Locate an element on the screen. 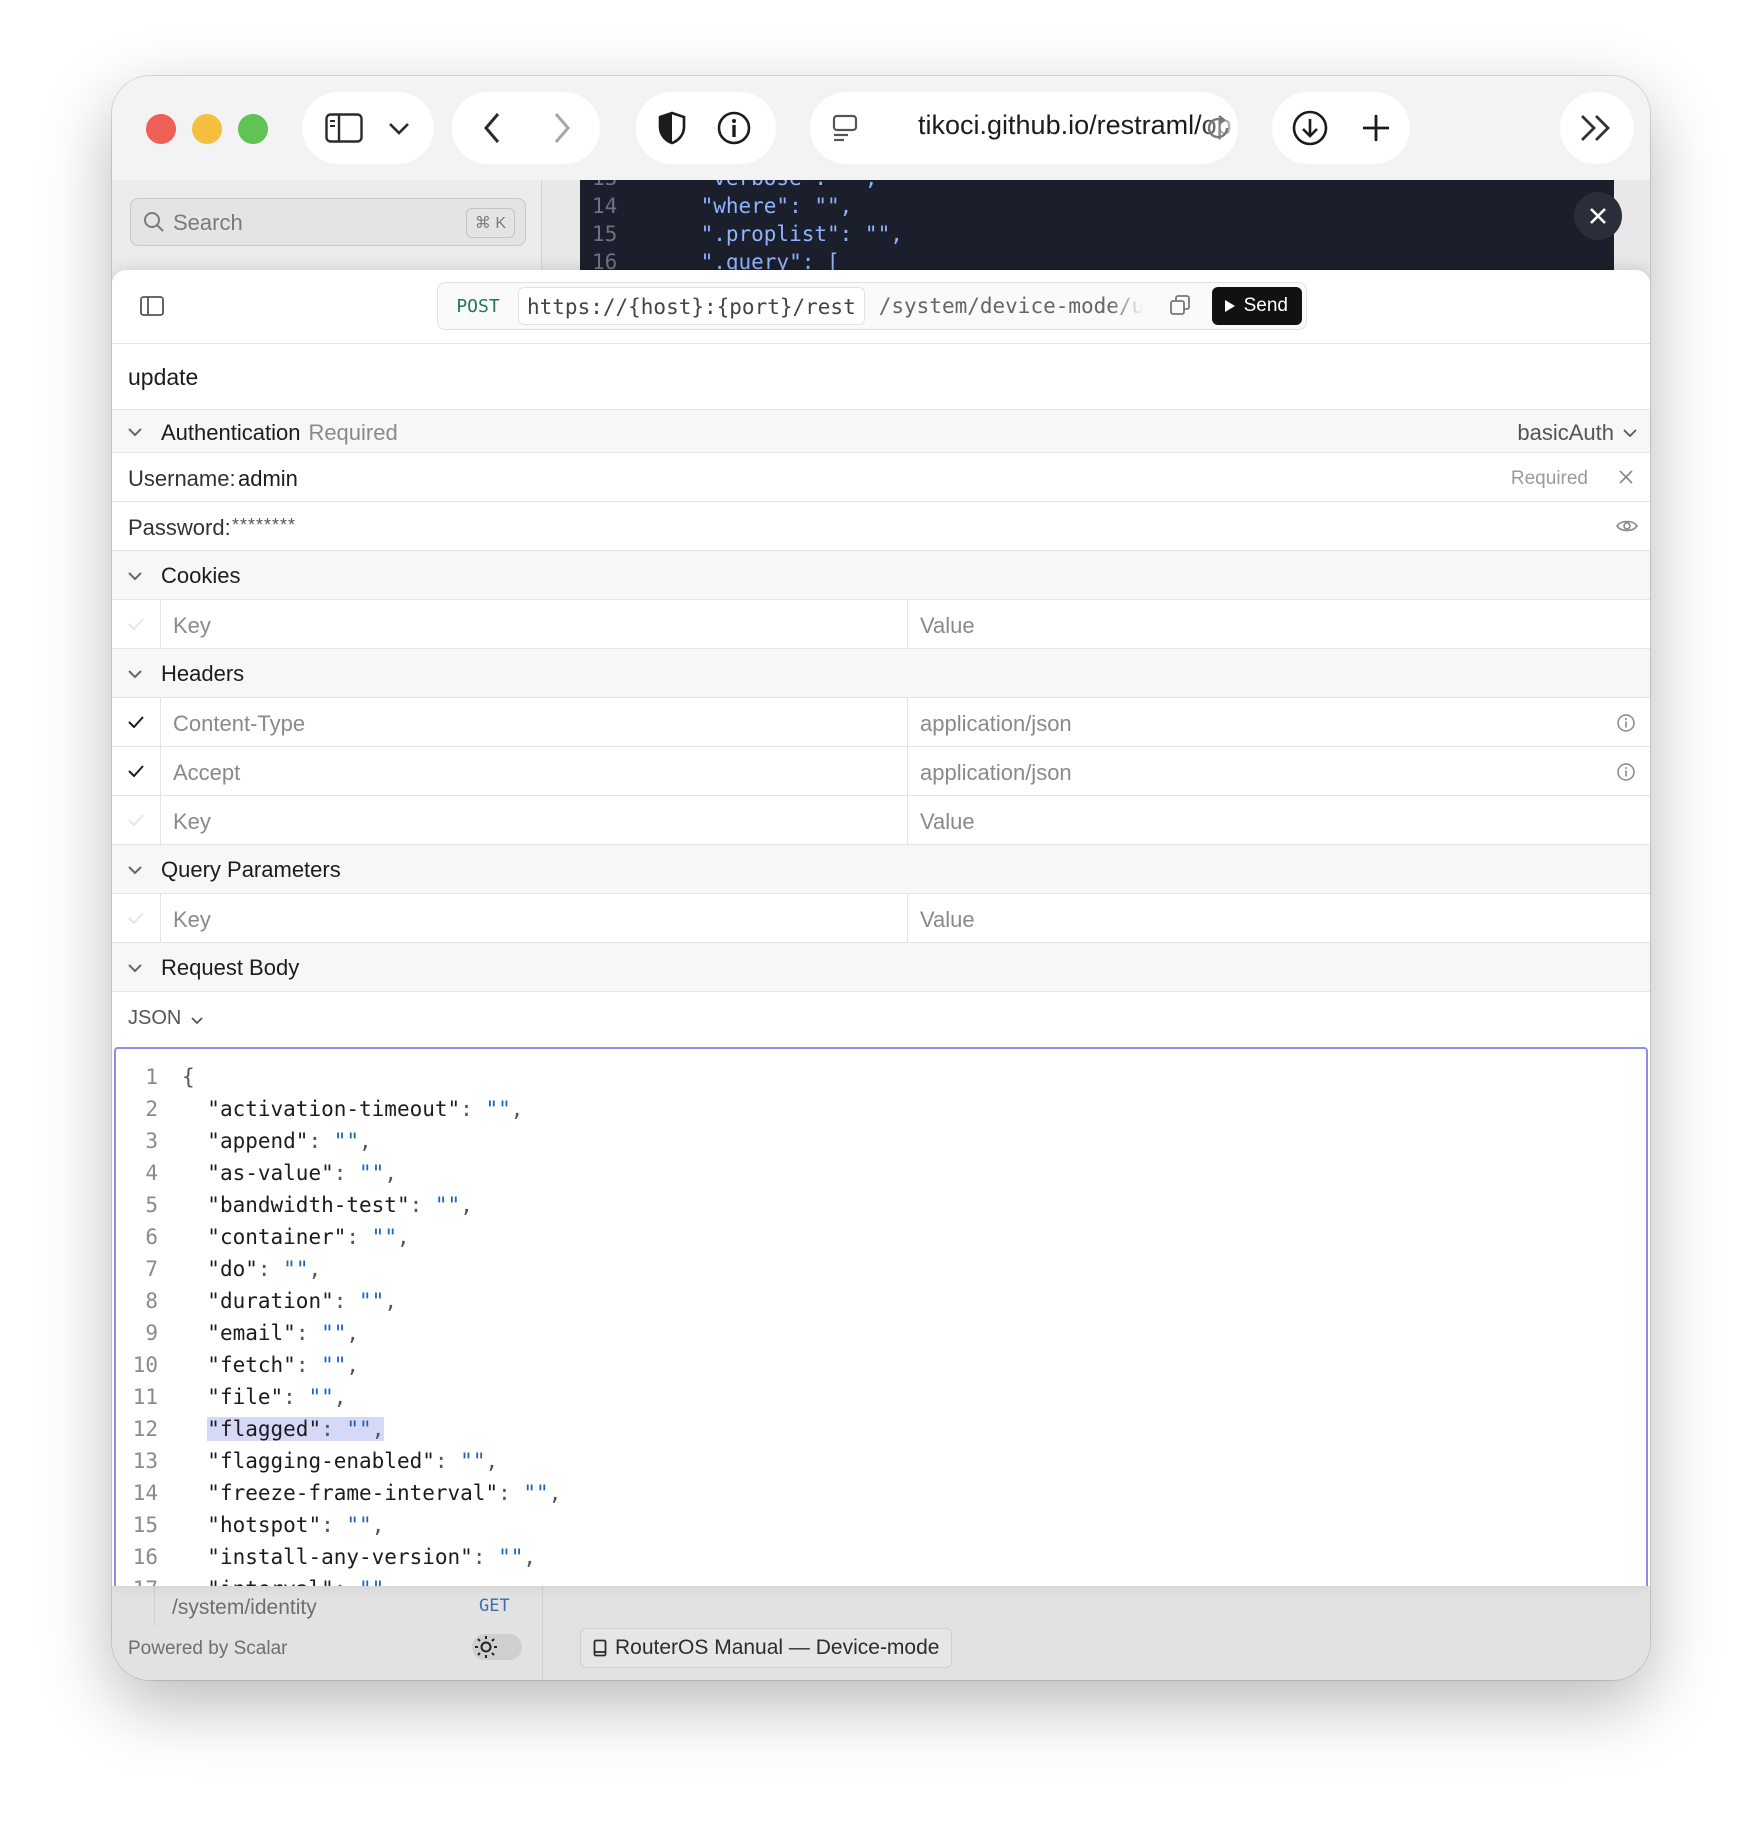 The image size is (1762, 1828). double-chevron-right-icon is located at coordinates (1596, 128).